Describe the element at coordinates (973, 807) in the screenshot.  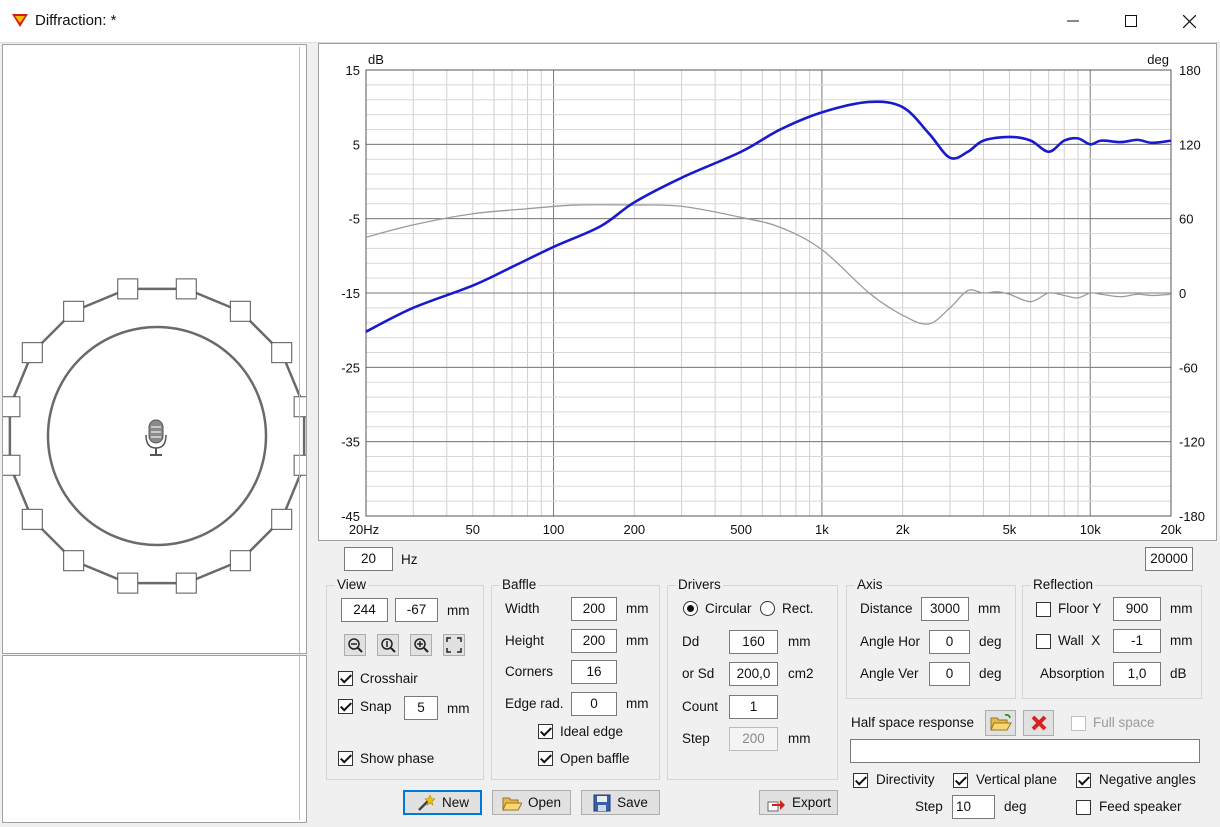
I see `directivity-step-field: 10` at that location.